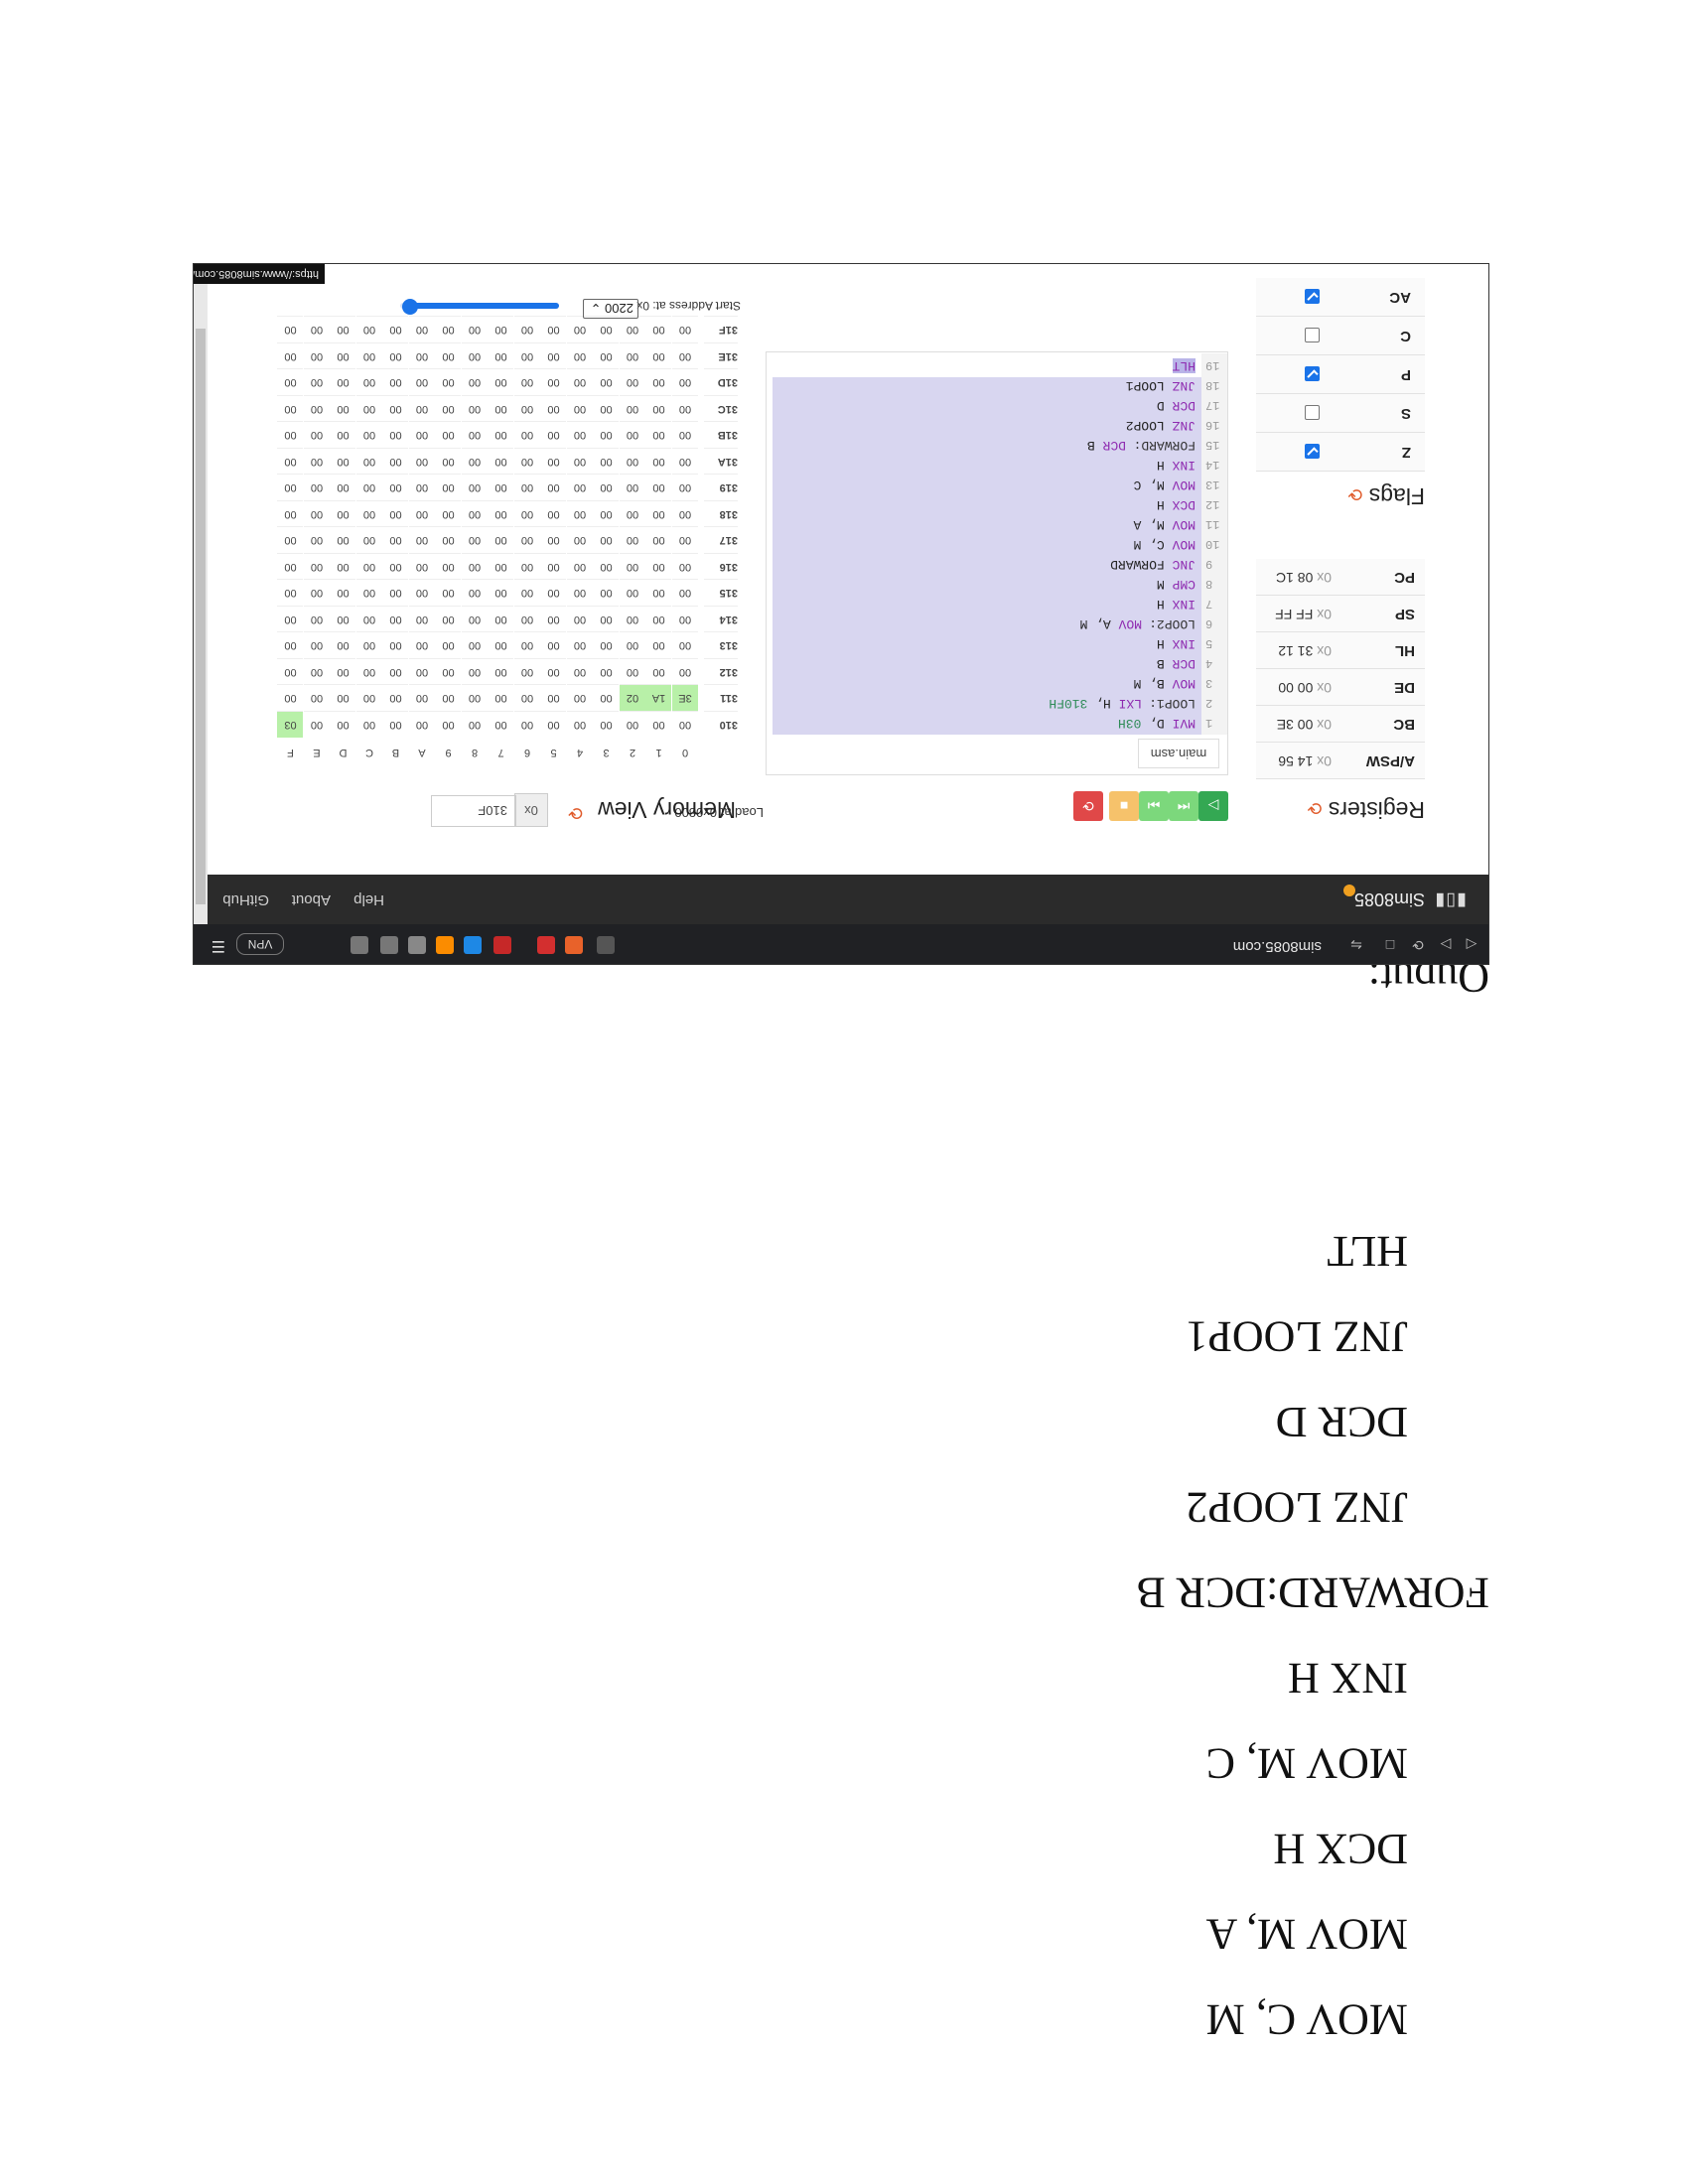  I want to click on code-line: 9 JNC FORWARD, so click(999, 564).